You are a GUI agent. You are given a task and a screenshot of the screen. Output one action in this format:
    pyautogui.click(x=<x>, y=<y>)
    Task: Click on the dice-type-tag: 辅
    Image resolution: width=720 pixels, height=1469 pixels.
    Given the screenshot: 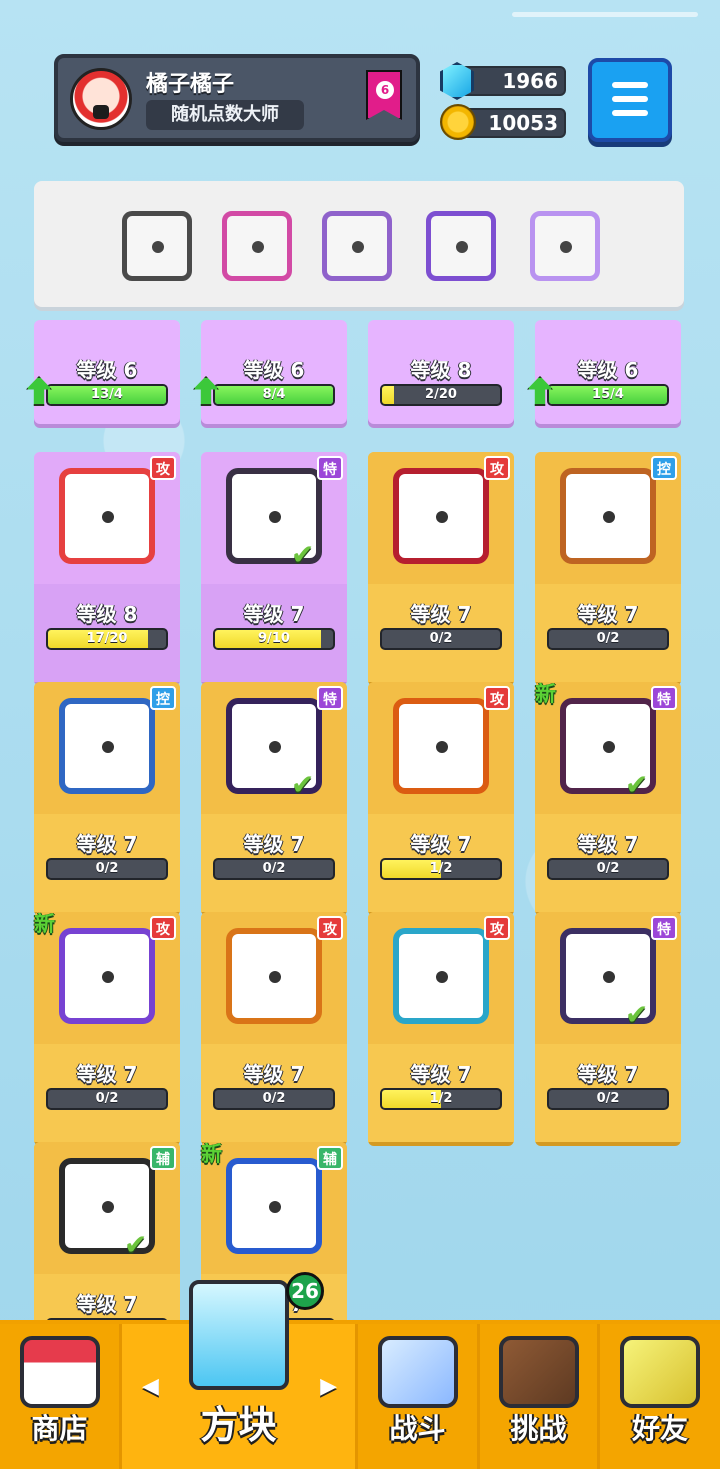 What is the action you would take?
    pyautogui.click(x=163, y=1158)
    